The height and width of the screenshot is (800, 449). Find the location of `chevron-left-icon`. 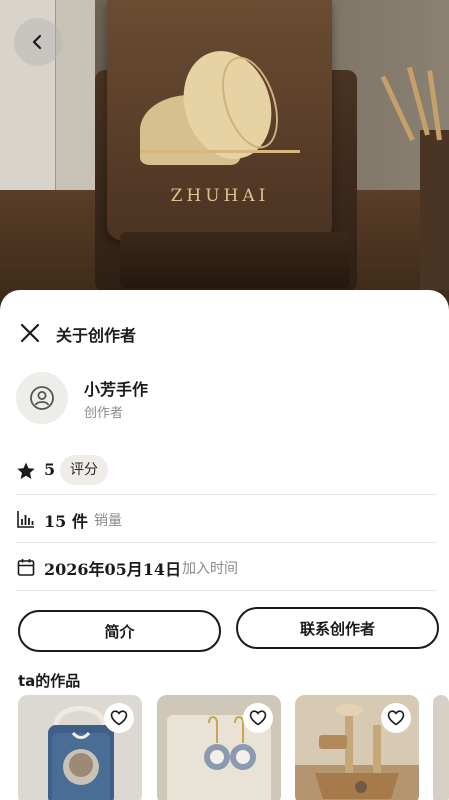

chevron-left-icon is located at coordinates (37, 42).